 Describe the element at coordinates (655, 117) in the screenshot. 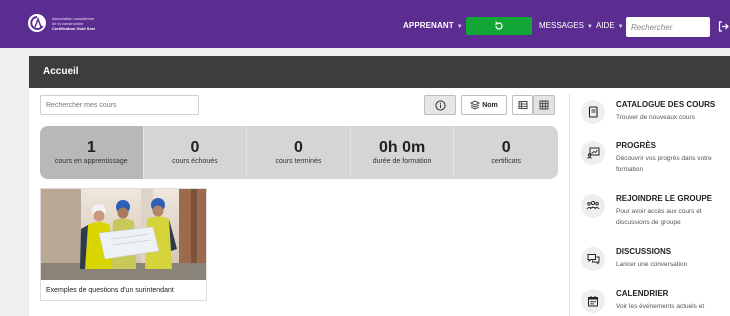

I see `sidebar-item-description: Trouver de nouveaux cours` at that location.